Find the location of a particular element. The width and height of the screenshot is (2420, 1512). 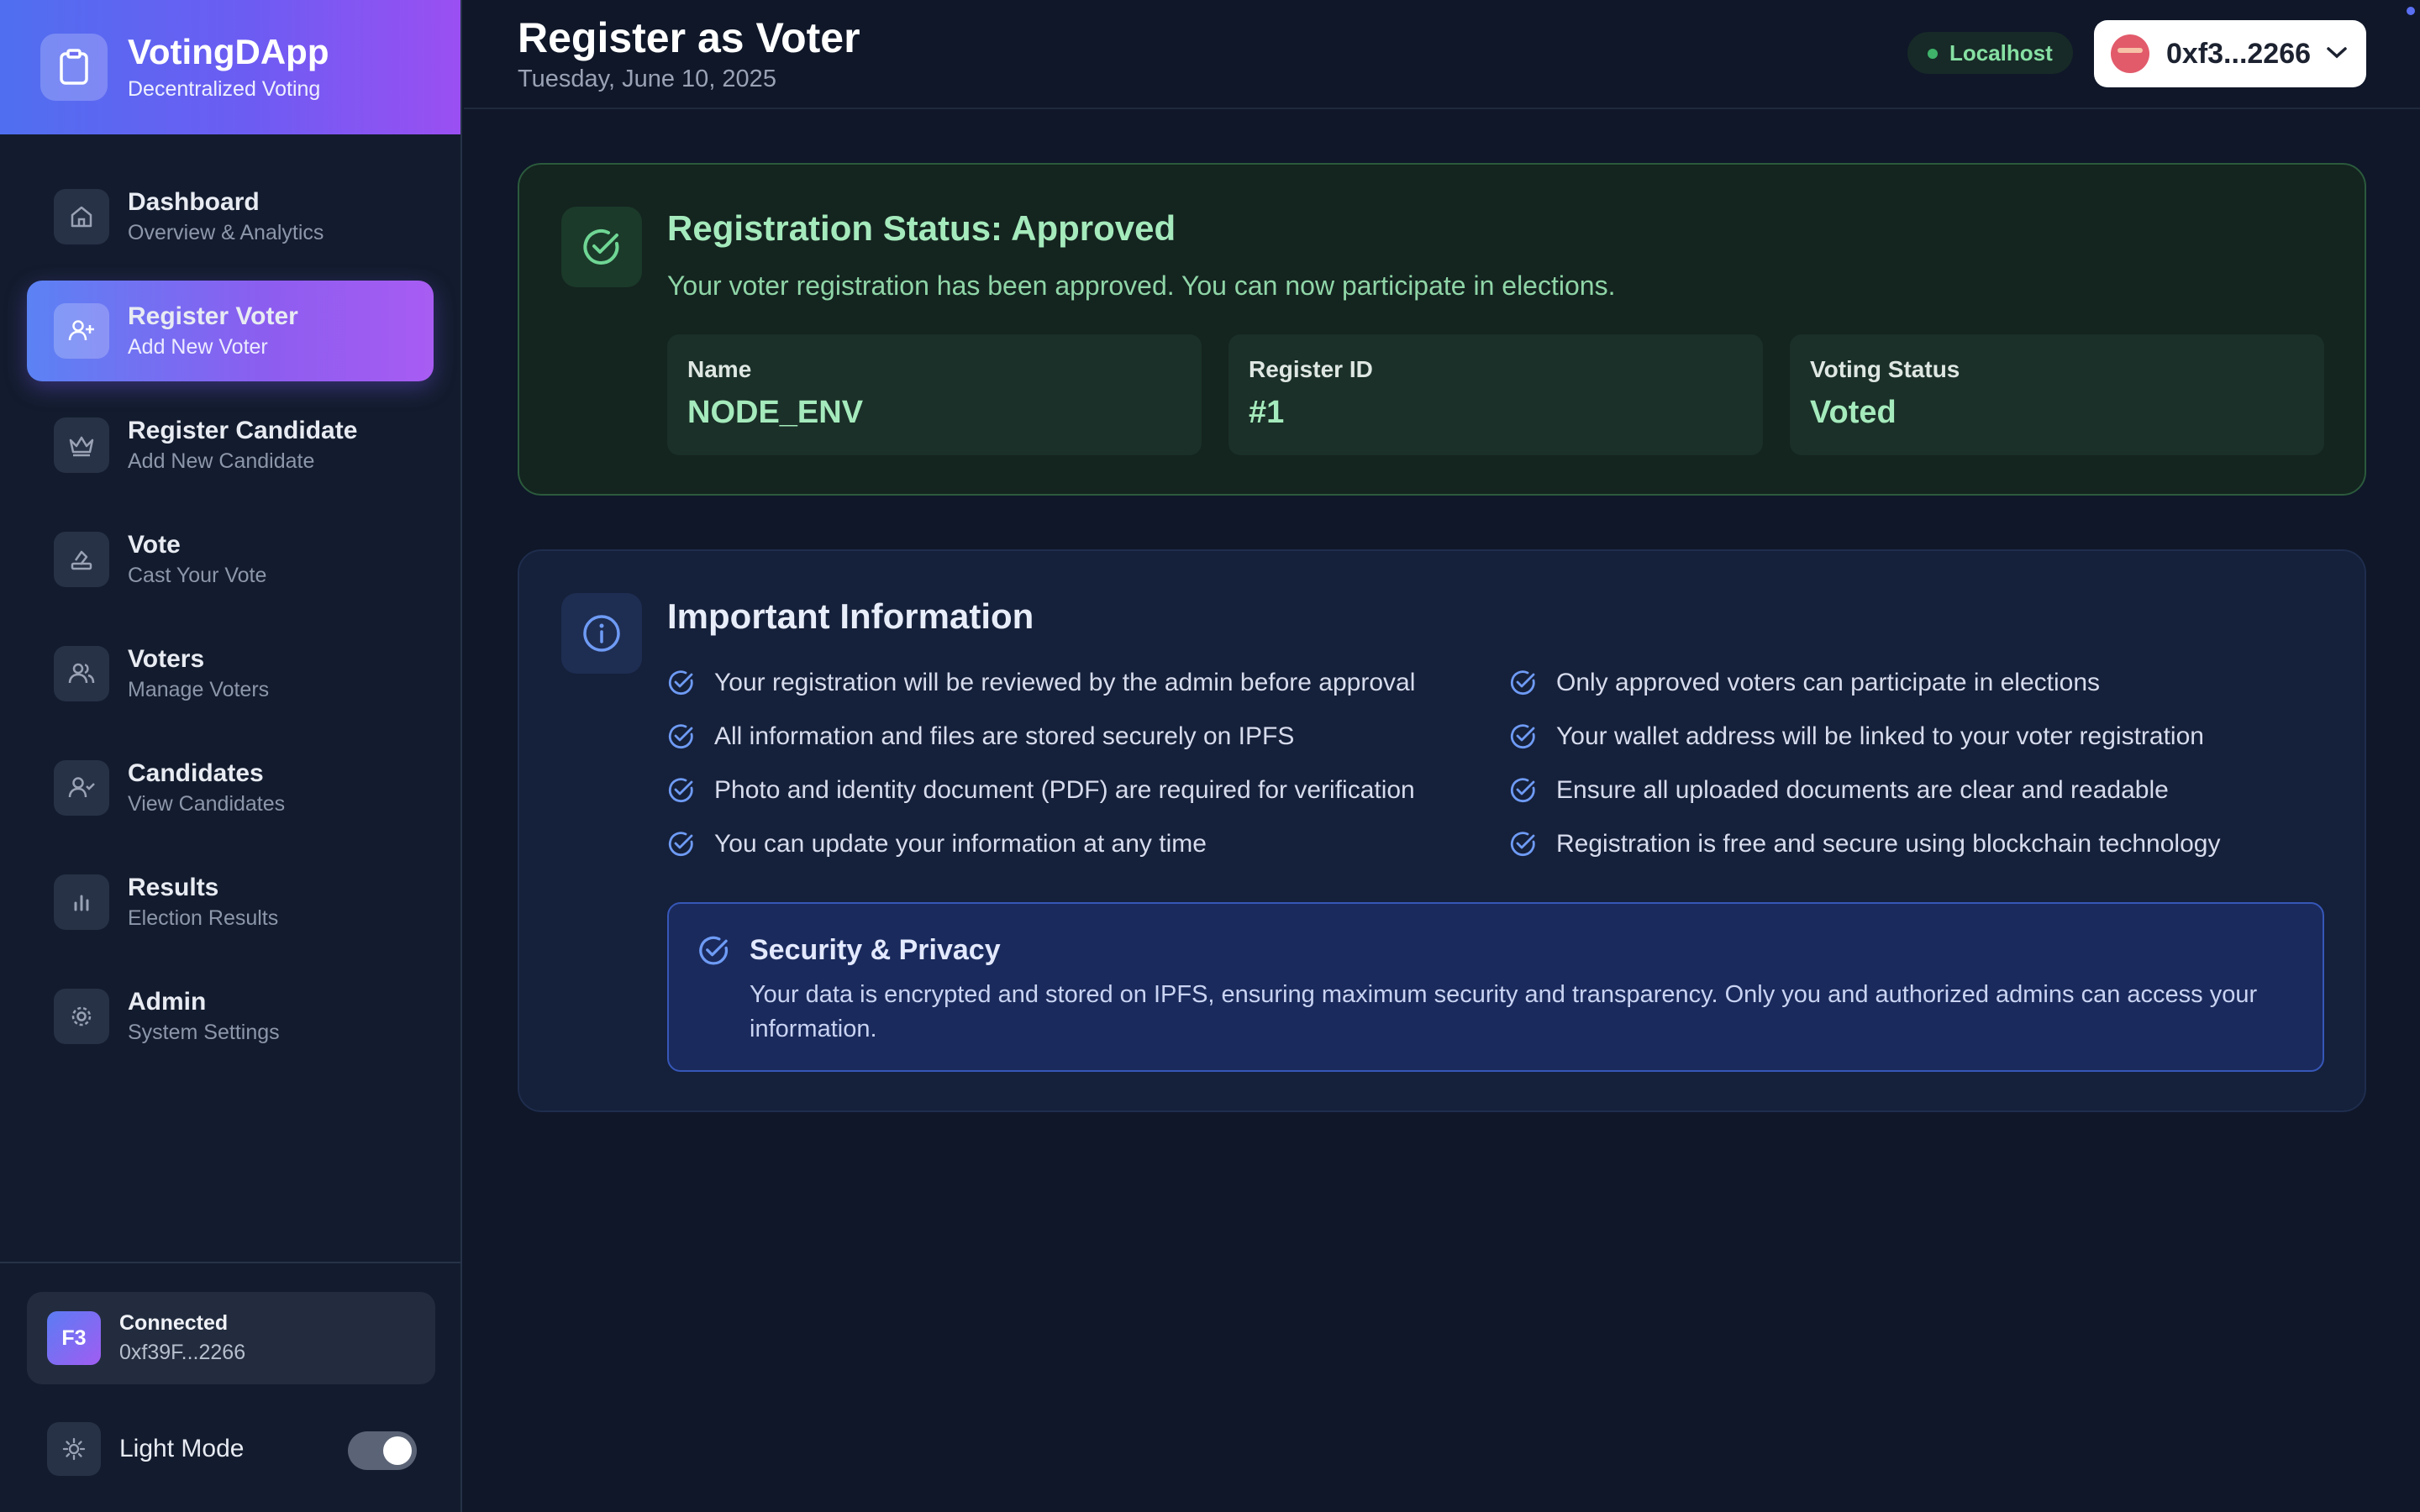

sidebar-item-sublabel: View Candidates is located at coordinates (207, 803).